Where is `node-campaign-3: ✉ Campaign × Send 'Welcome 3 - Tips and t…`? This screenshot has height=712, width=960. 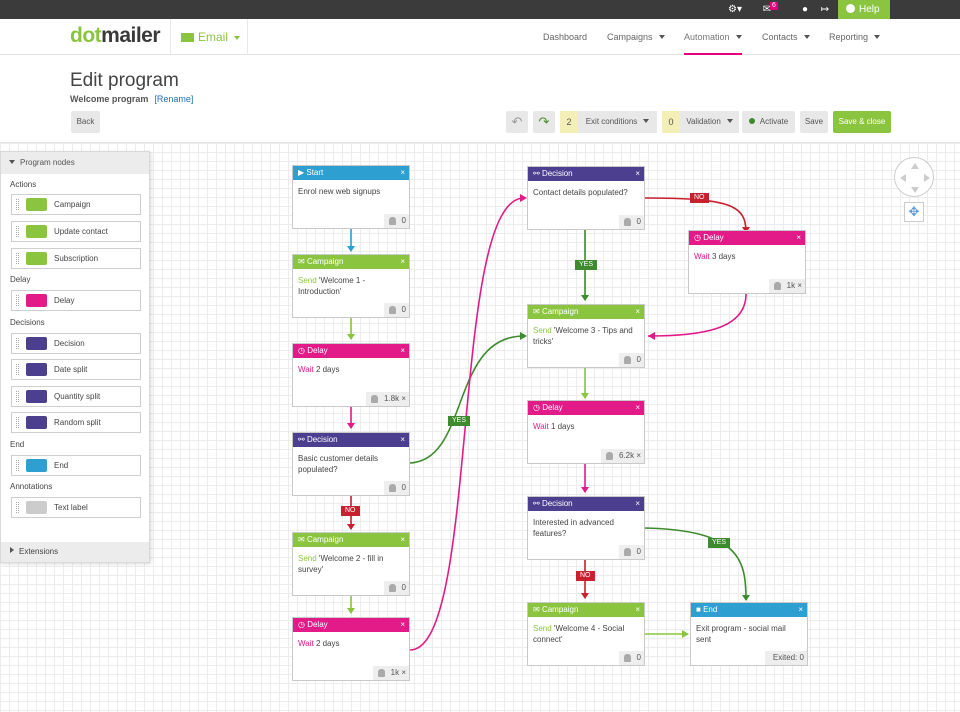
node-campaign-3: ✉ Campaign × Send 'Welcome 3 - Tips and t… is located at coordinates (586, 336).